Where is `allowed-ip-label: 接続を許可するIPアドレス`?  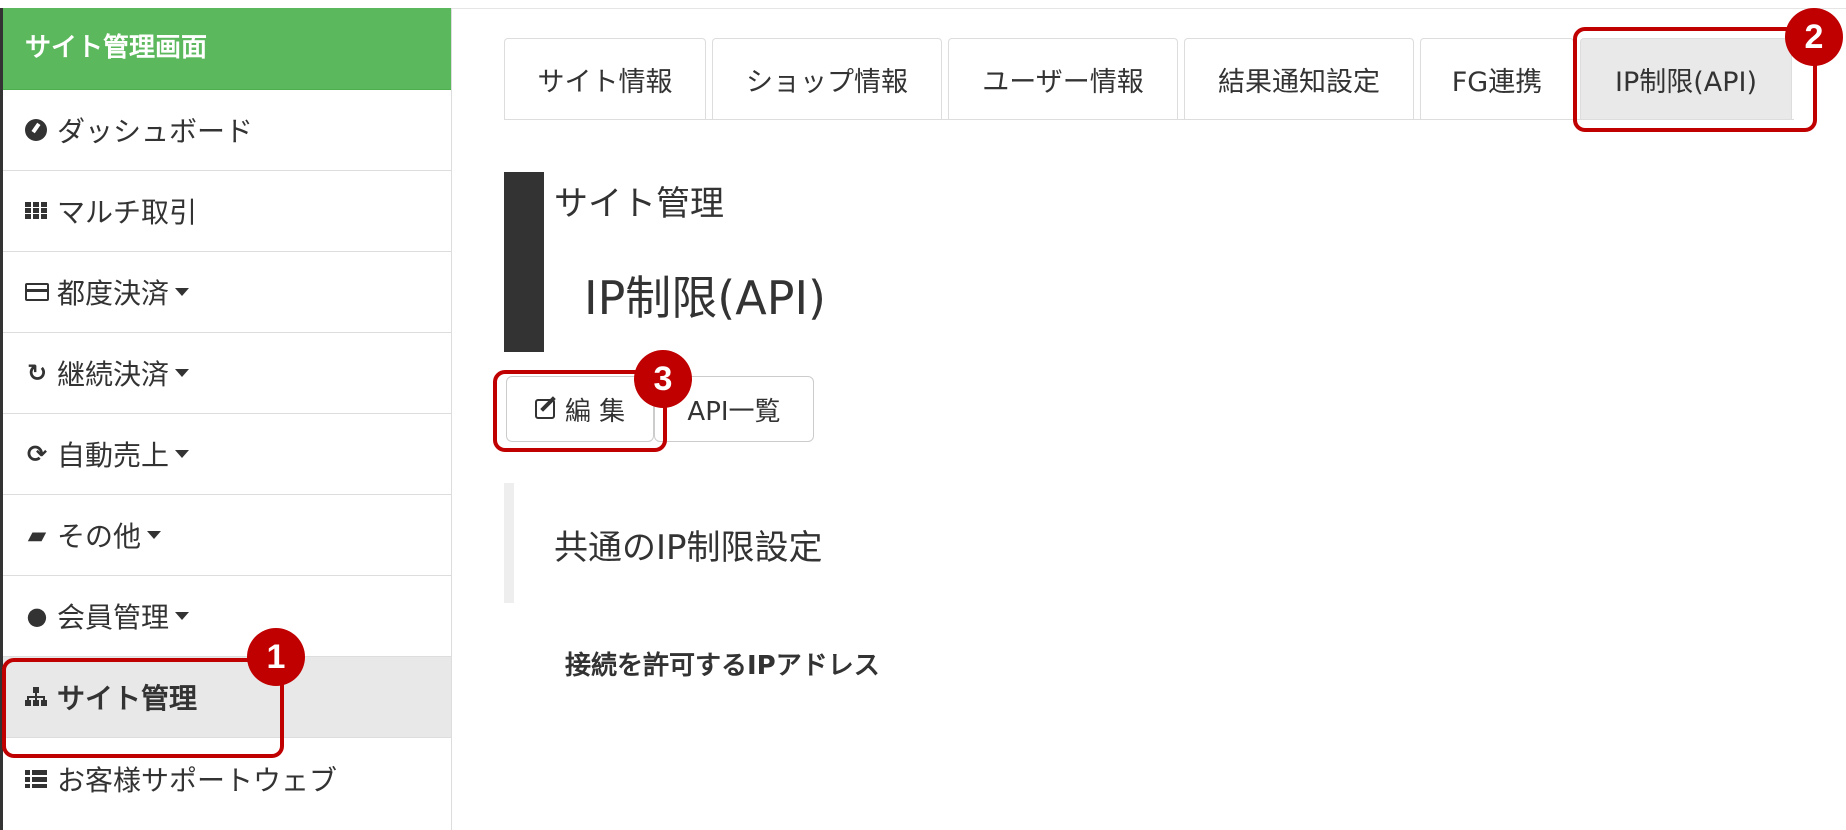
allowed-ip-label: 接続を許可するIPアドレス is located at coordinates (722, 666).